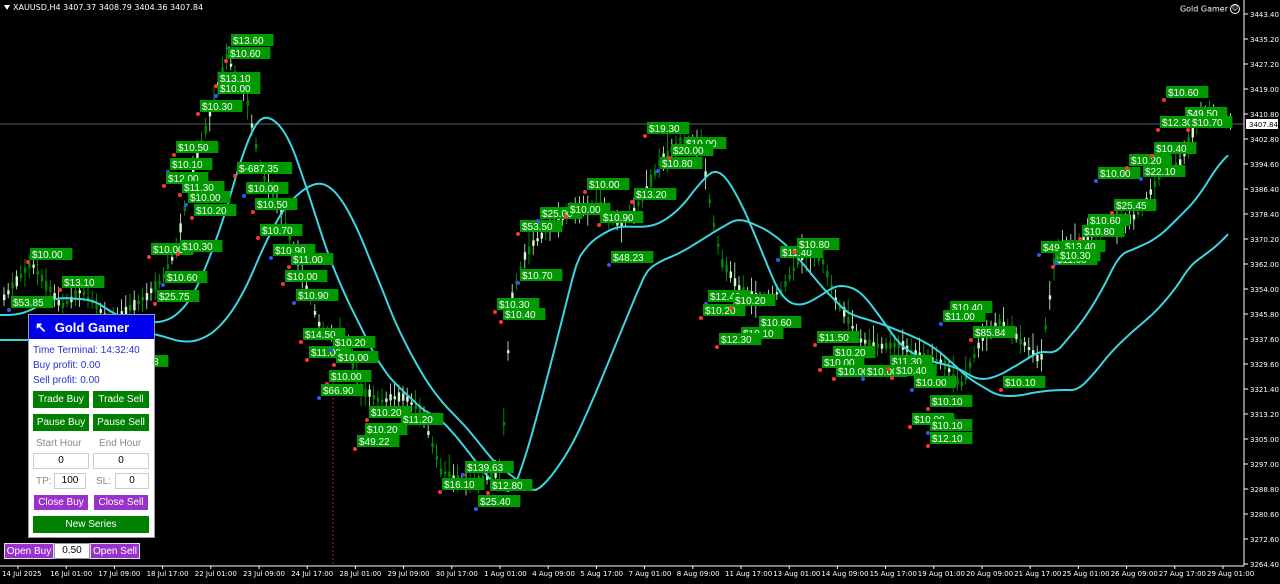  I want to click on price-tick-label: 3280.60, so click(1264, 515).